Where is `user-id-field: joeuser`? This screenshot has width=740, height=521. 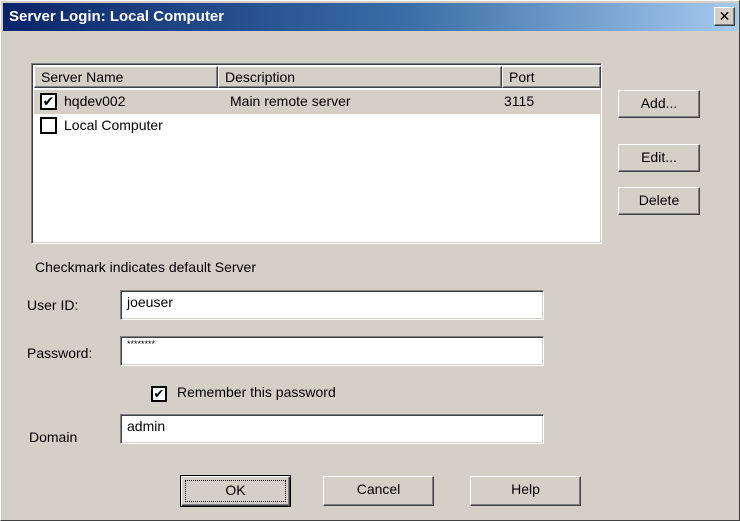
user-id-field: joeuser is located at coordinates (332, 305).